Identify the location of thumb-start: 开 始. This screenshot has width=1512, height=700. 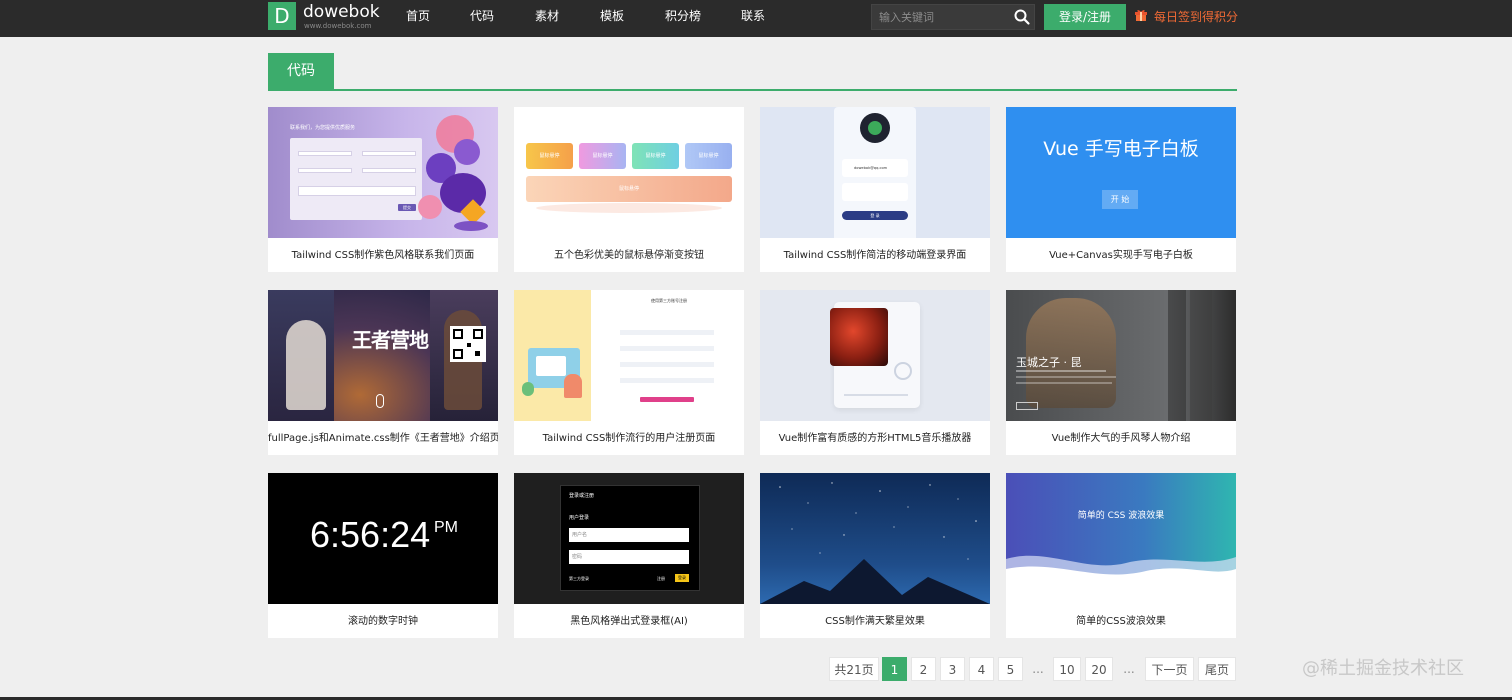
(1120, 199).